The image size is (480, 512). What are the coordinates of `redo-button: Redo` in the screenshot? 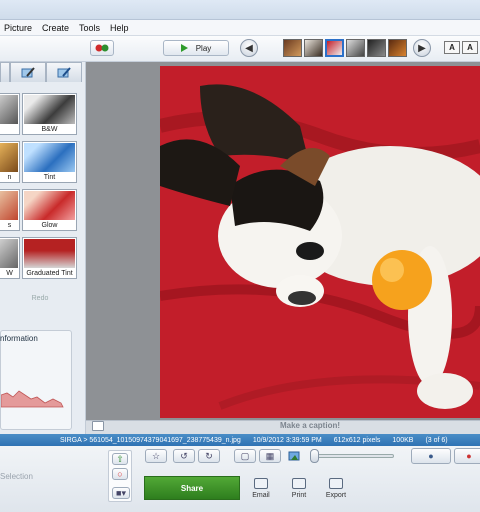 It's located at (40, 298).